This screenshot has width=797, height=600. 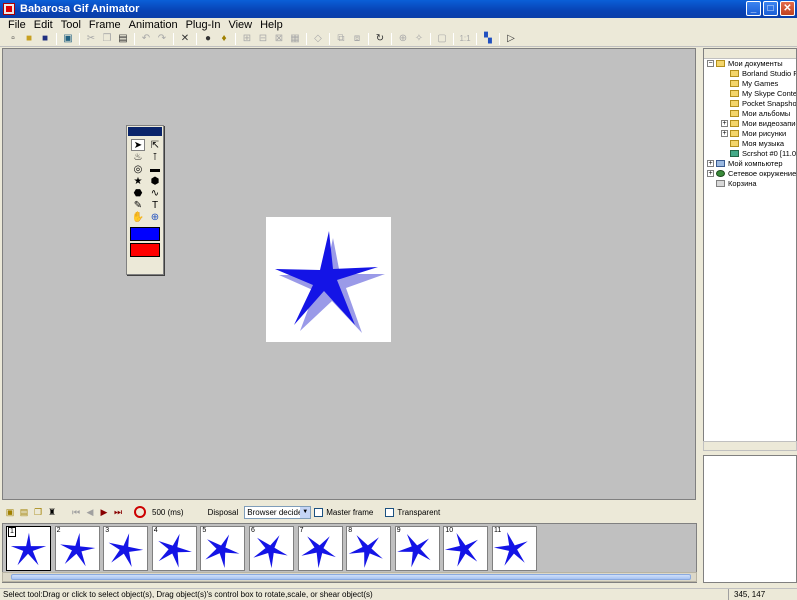 What do you see at coordinates (750, 64) in the screenshot?
I see `tree-item: − Мои документы` at bounding box center [750, 64].